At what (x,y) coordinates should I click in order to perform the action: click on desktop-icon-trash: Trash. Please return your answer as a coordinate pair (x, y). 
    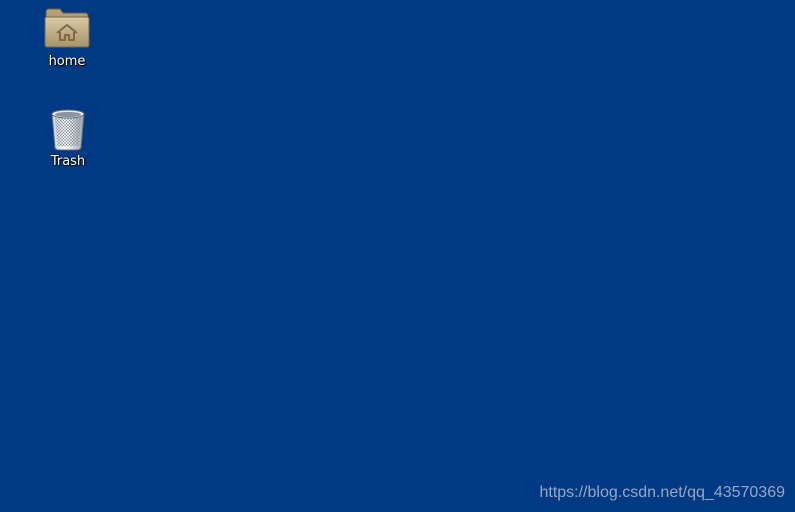
    Looking at the image, I should click on (68, 137).